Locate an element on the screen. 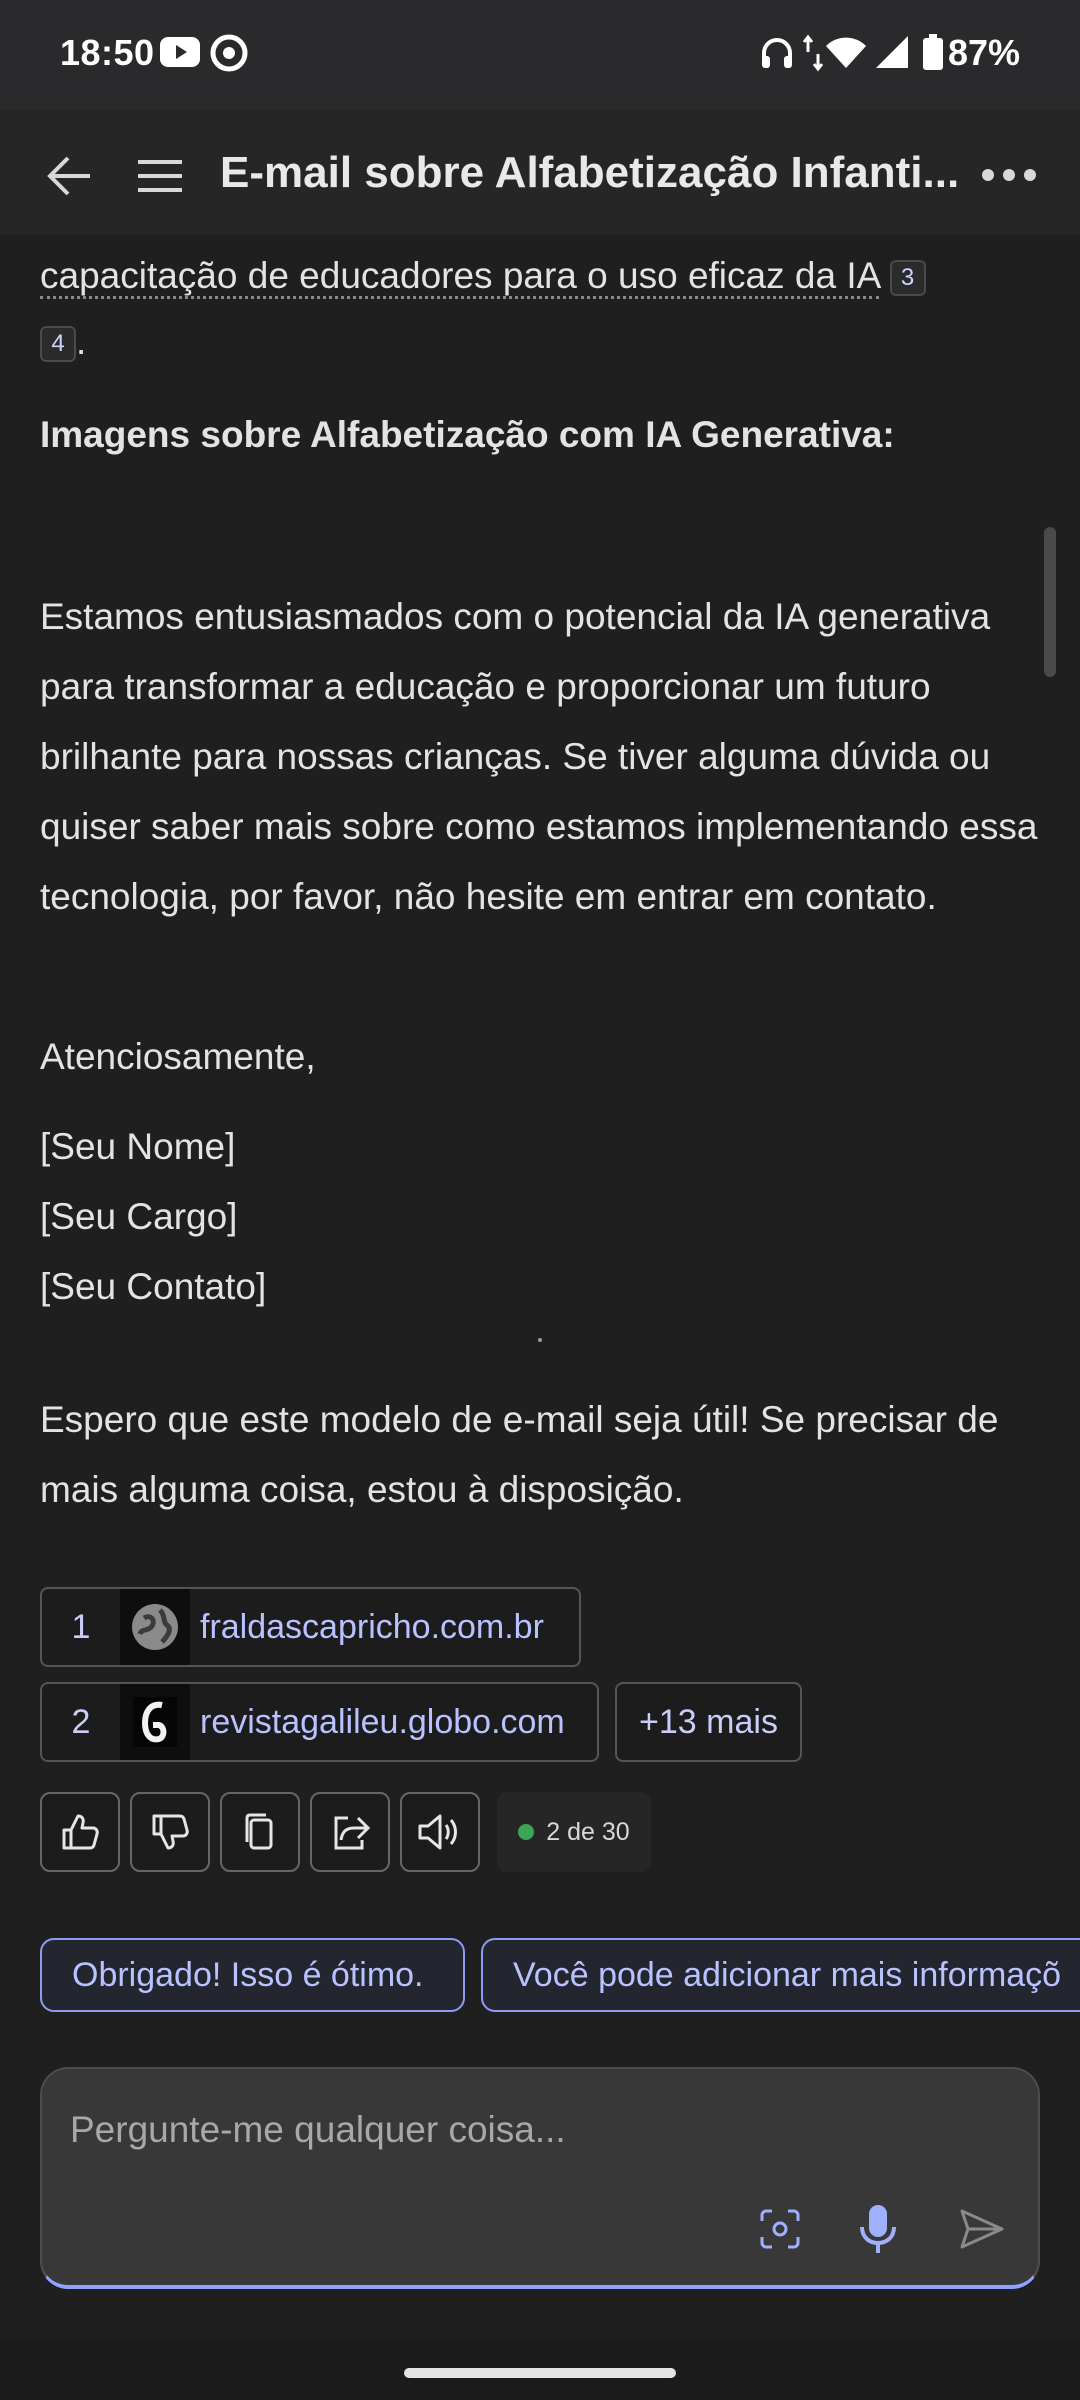 The image size is (1080, 2400). more-sources-button: +13 mais is located at coordinates (708, 1722).